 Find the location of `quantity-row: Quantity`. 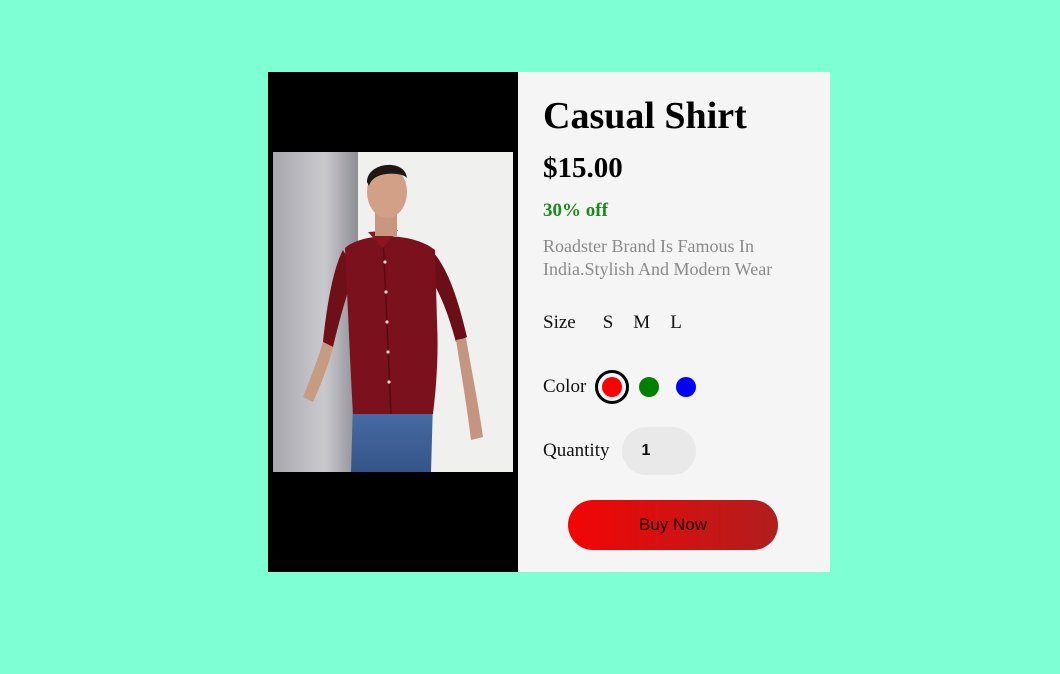

quantity-row: Quantity is located at coordinates (619, 451).